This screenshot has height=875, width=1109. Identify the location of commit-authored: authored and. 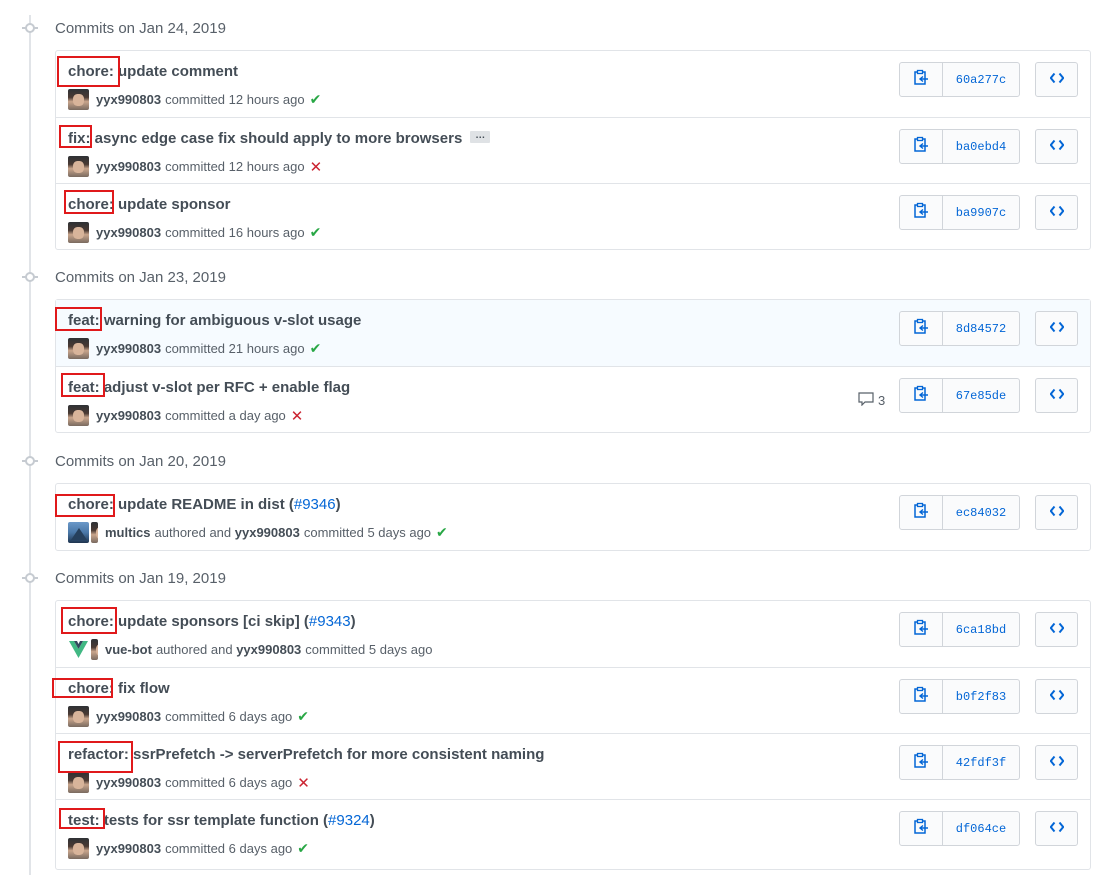
(193, 532).